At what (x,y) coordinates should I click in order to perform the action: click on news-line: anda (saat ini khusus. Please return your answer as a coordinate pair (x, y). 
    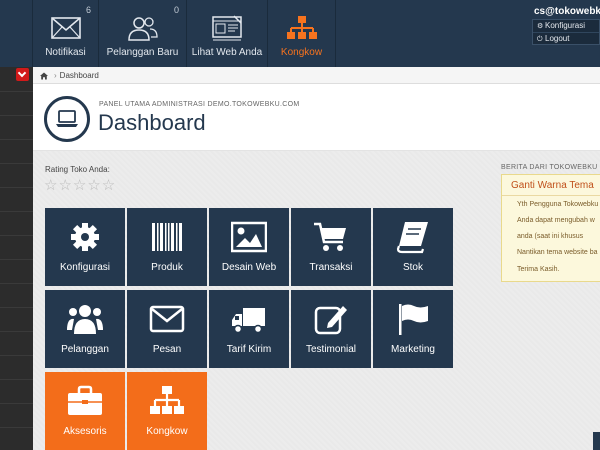
    Looking at the image, I should click on (550, 236).